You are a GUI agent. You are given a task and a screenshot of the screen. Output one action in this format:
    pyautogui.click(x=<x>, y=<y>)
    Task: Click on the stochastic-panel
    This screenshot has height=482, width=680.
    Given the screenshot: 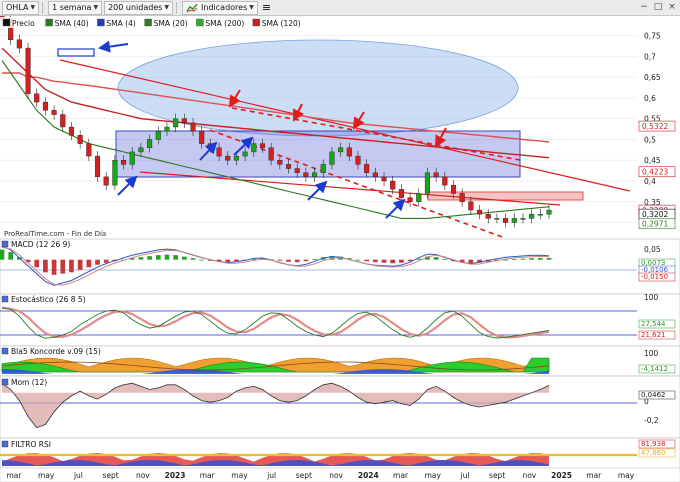 What is the action you would take?
    pyautogui.click(x=340, y=320)
    